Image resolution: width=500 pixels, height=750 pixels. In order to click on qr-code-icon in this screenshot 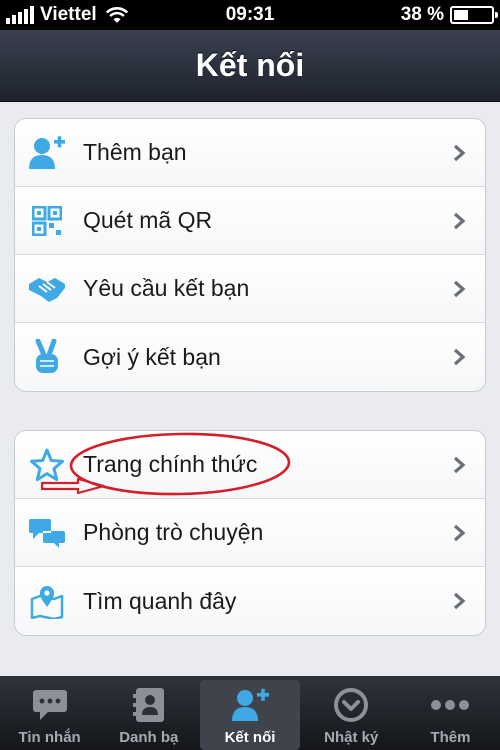, I will do `click(47, 221)`.